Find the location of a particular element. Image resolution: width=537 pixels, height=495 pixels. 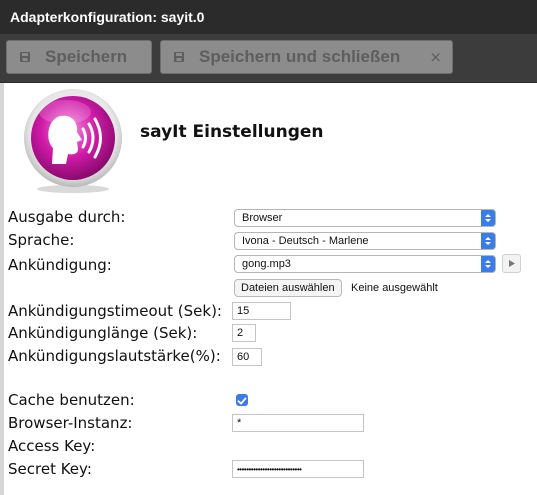

close-icon: × is located at coordinates (435, 57).